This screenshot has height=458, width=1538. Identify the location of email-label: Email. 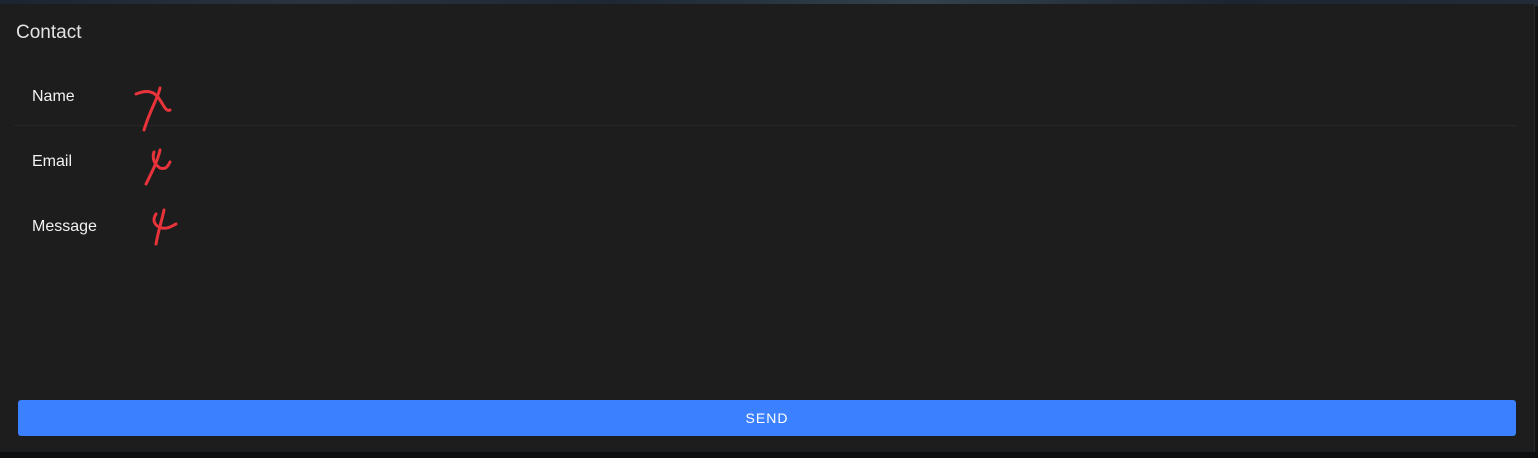
(52, 161).